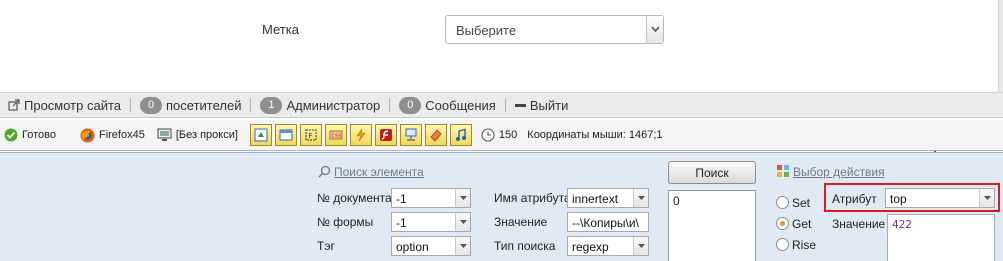  I want to click on frame-tool-icon: F, so click(310, 135).